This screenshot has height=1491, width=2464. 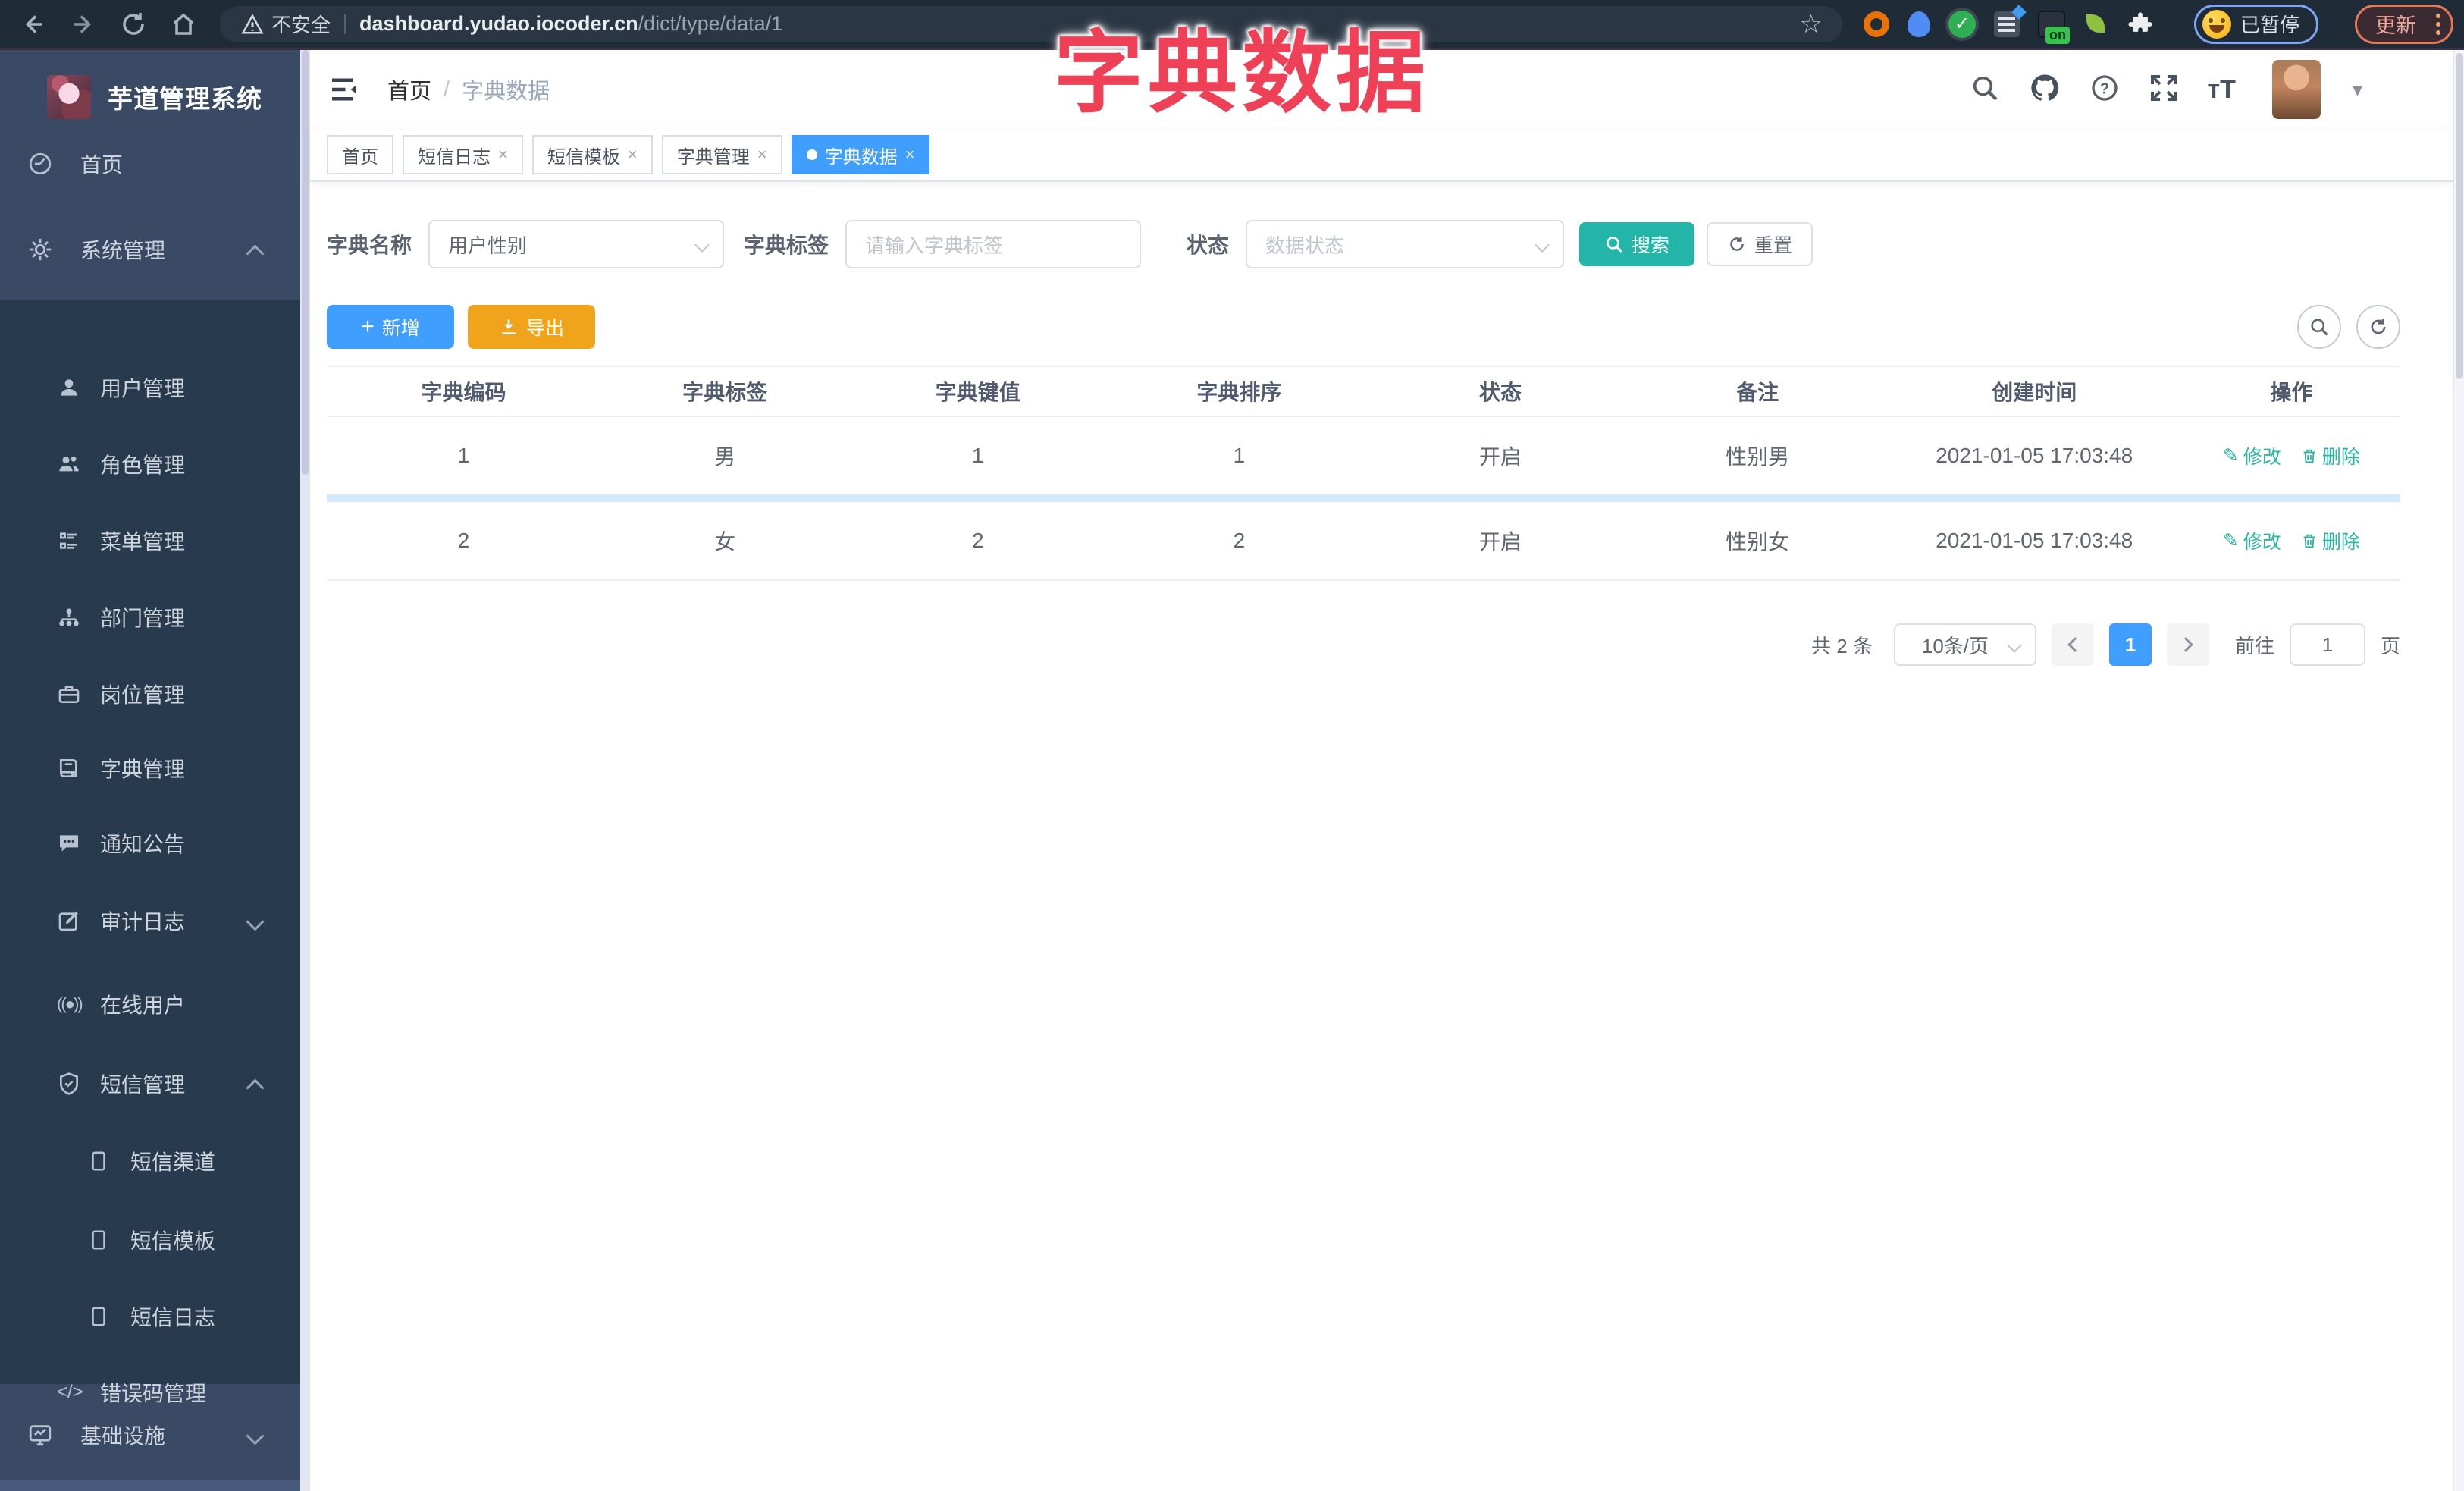 What do you see at coordinates (2357, 90) in the screenshot?
I see `user-menu-caret-icon: ▾` at bounding box center [2357, 90].